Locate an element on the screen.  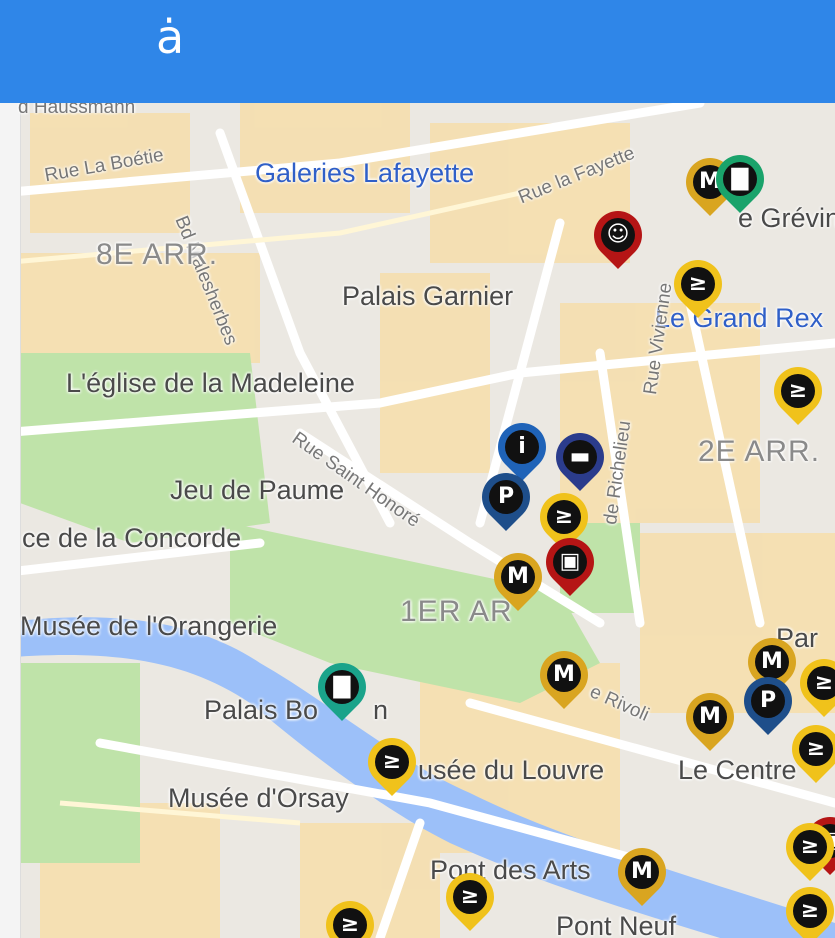
theatre-icon: ☺ is located at coordinates (618, 235).